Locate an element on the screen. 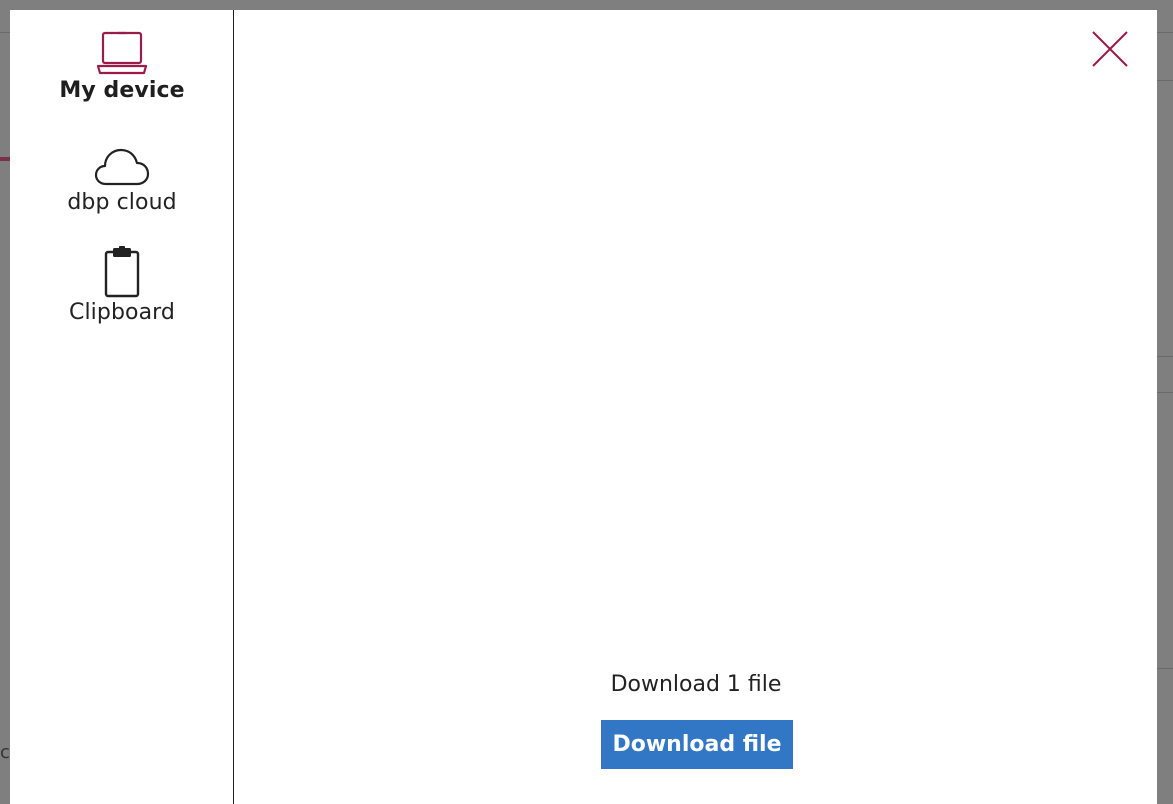 The width and height of the screenshot is (1173, 804). close-button is located at coordinates (1110, 49).